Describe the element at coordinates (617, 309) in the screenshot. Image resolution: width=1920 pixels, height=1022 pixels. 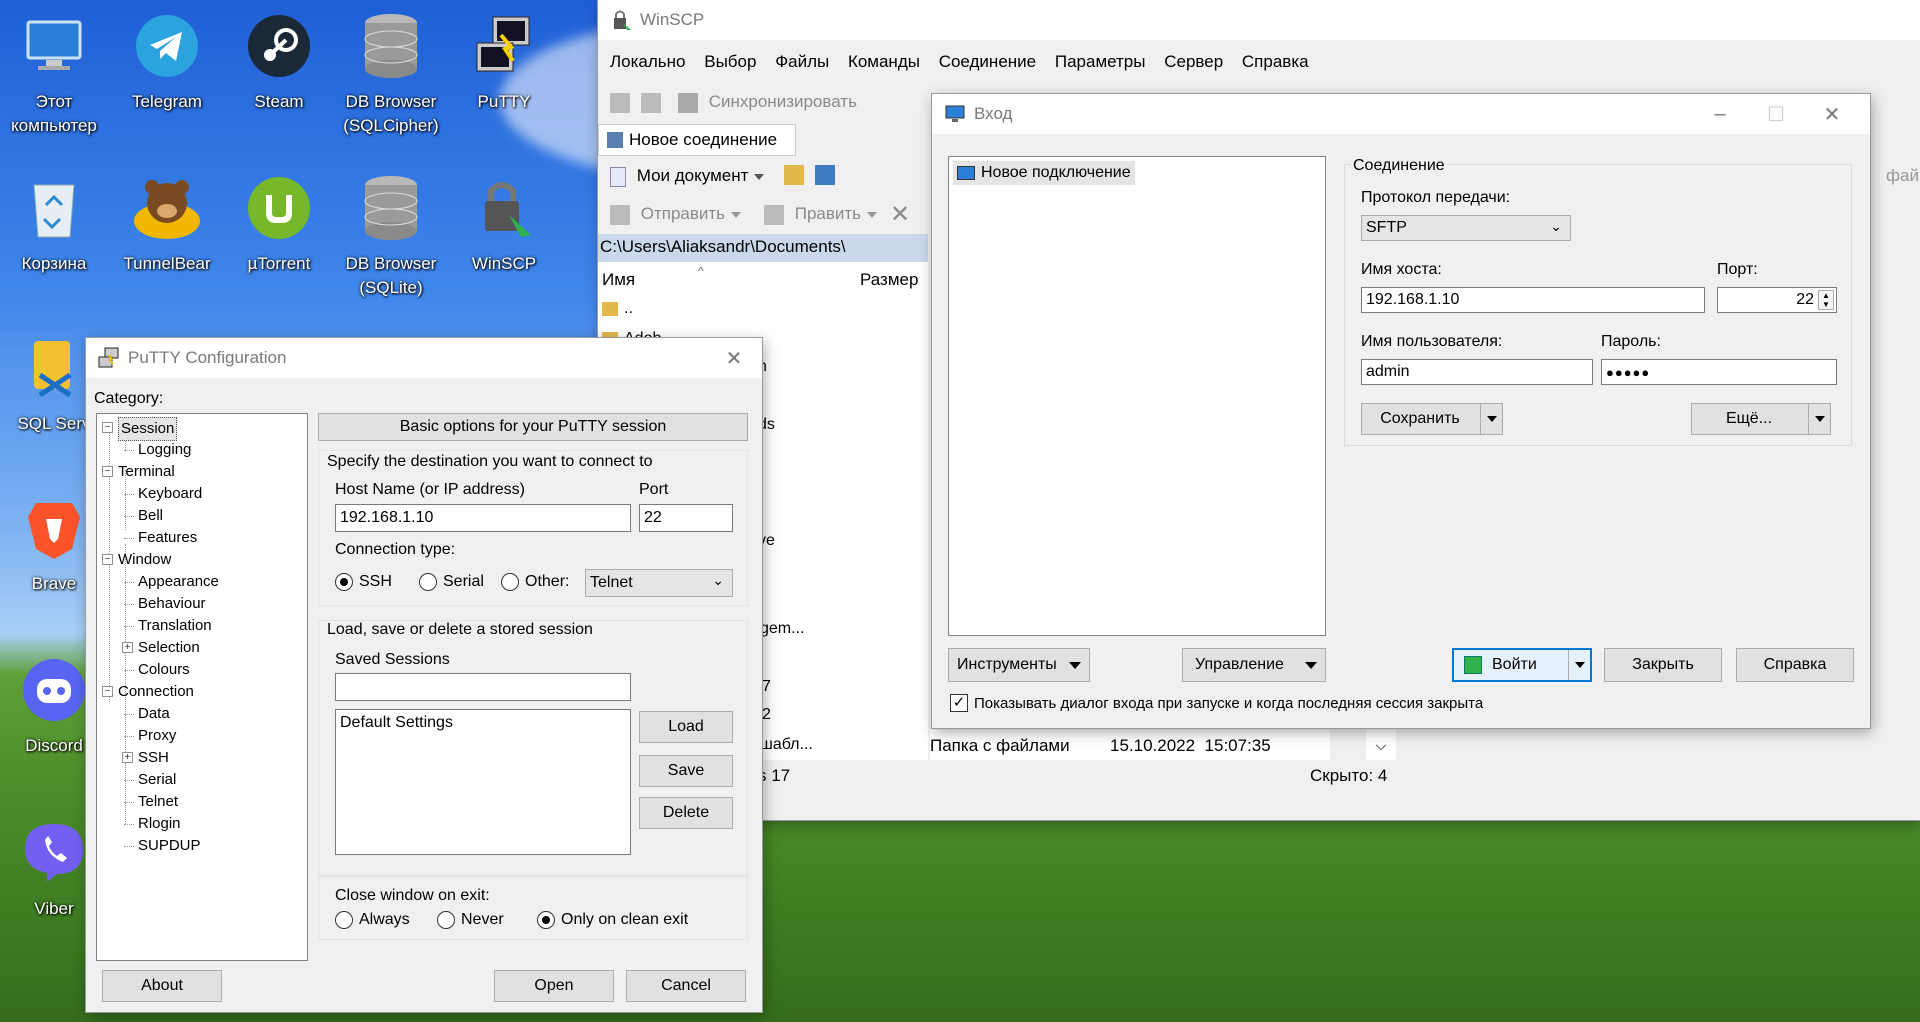
I see `list-item: ..` at that location.